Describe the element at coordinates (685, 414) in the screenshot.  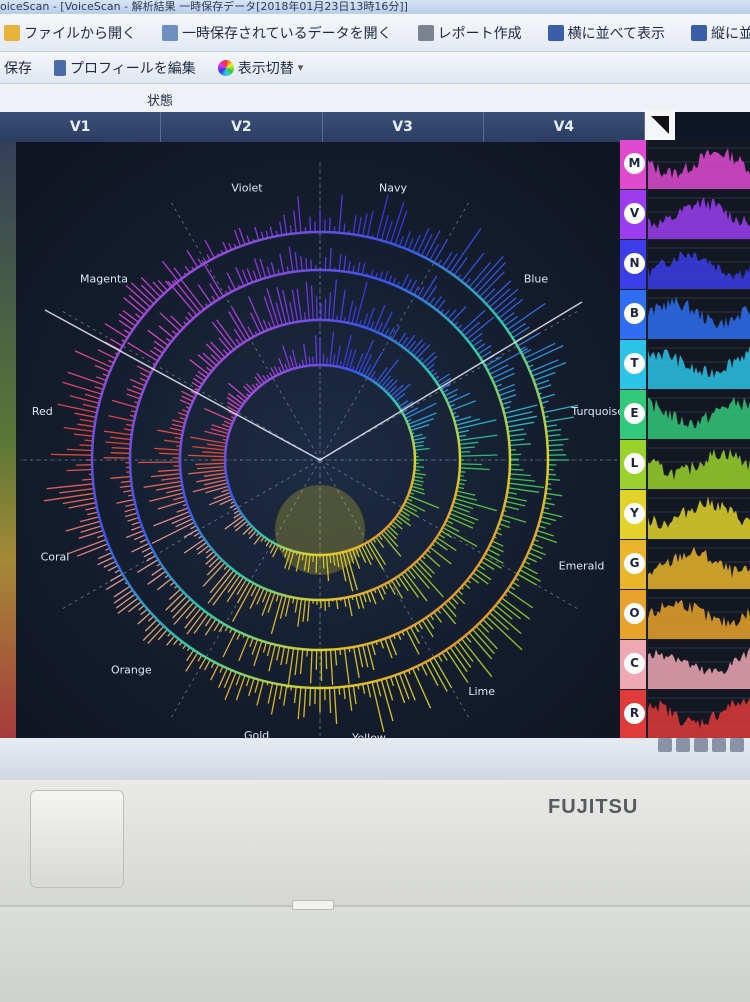
I see `spectrum-row: E` at that location.